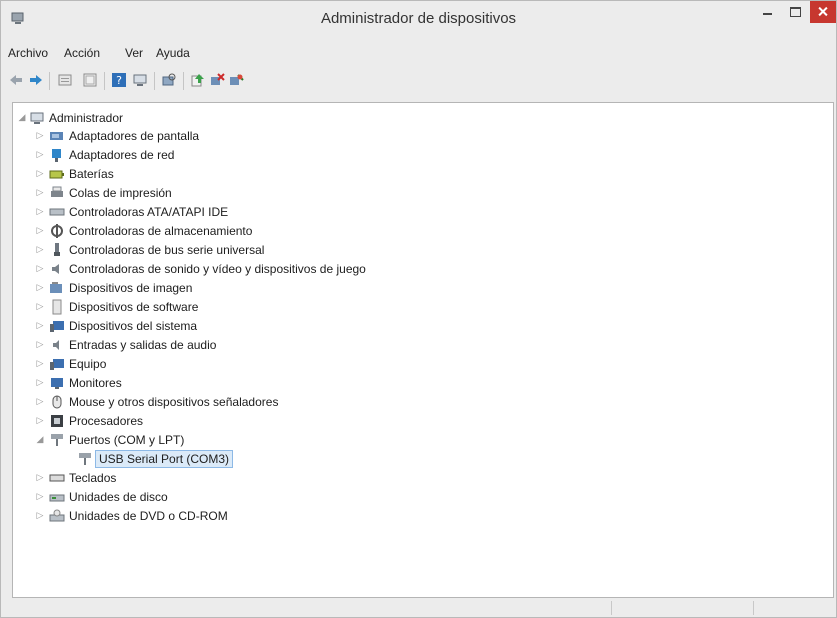 The width and height of the screenshot is (837, 618). I want to click on toolbar: ?, so click(418, 82).